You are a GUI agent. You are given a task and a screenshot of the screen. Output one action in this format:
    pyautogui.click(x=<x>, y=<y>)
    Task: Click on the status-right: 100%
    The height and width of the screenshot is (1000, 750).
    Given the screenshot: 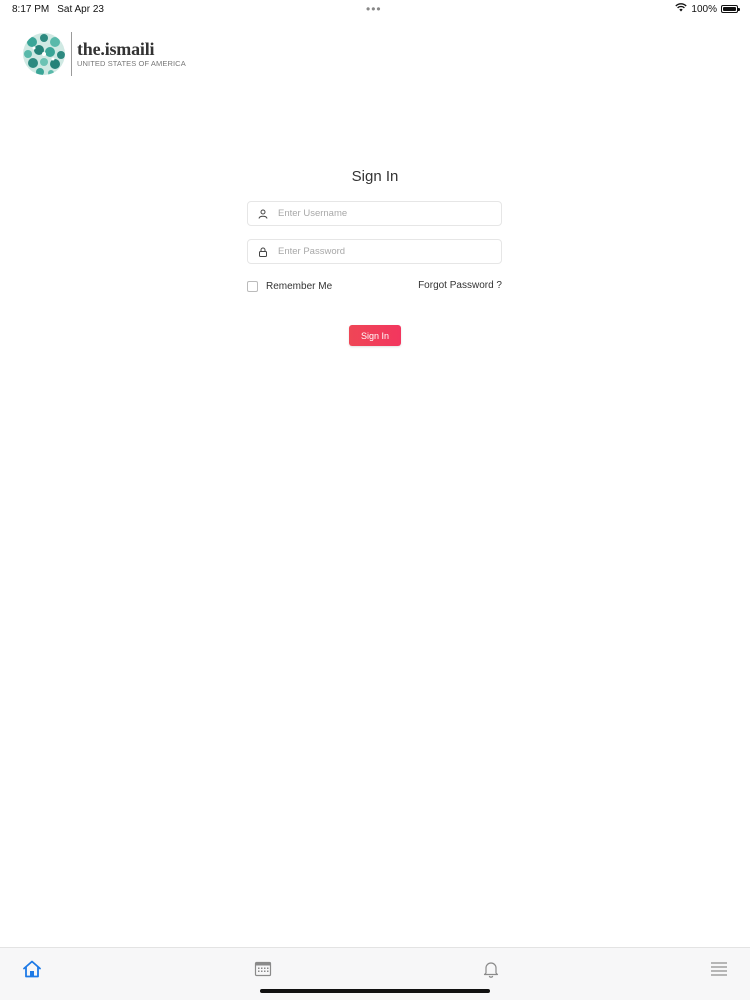 What is the action you would take?
    pyautogui.click(x=707, y=9)
    